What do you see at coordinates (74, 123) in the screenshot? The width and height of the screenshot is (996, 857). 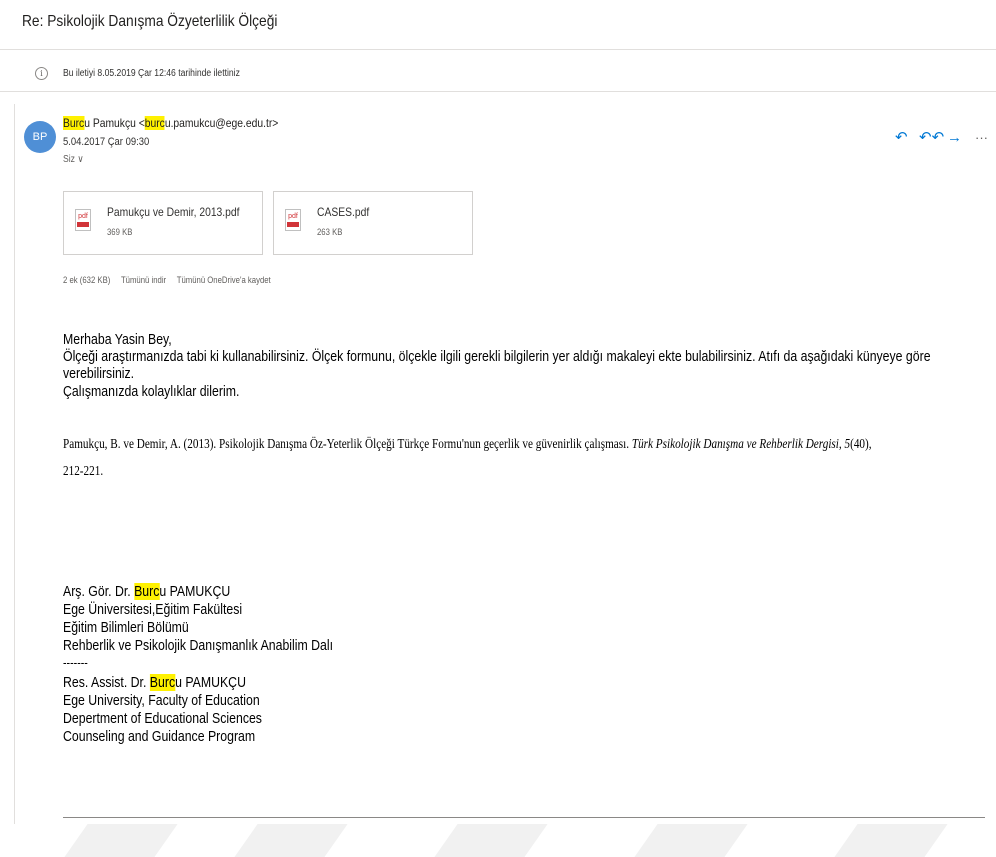 I see `sender-name-highlight: Burc` at bounding box center [74, 123].